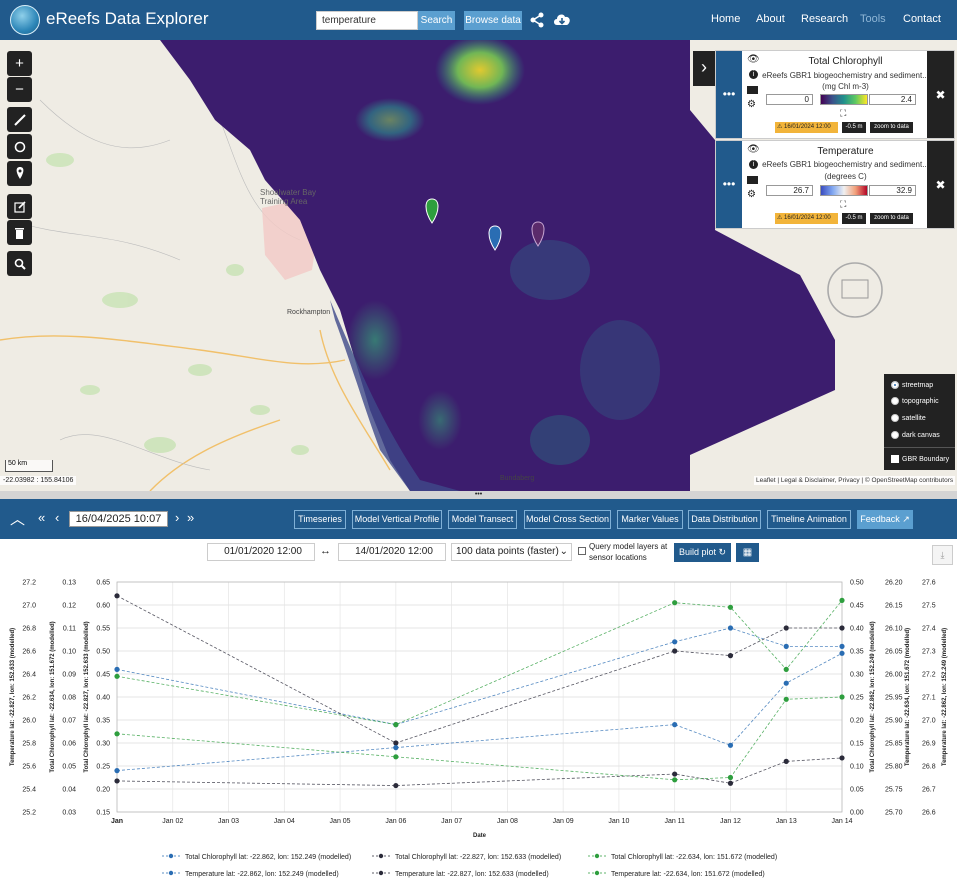 The width and height of the screenshot is (957, 888). I want to click on zoom-in-button: +, so click(19, 63).